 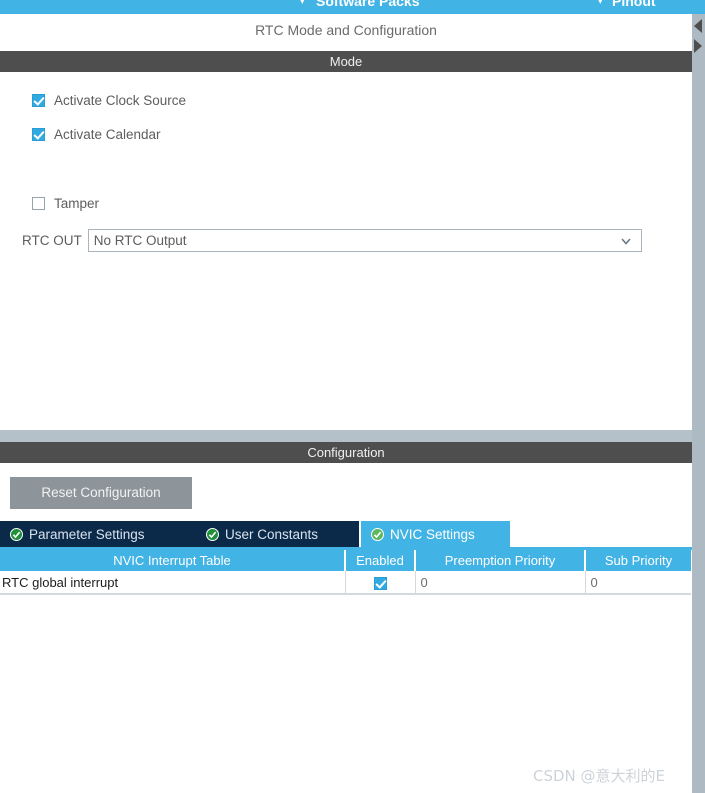 I want to click on menu-item-pinout: Pinout, so click(x=634, y=4).